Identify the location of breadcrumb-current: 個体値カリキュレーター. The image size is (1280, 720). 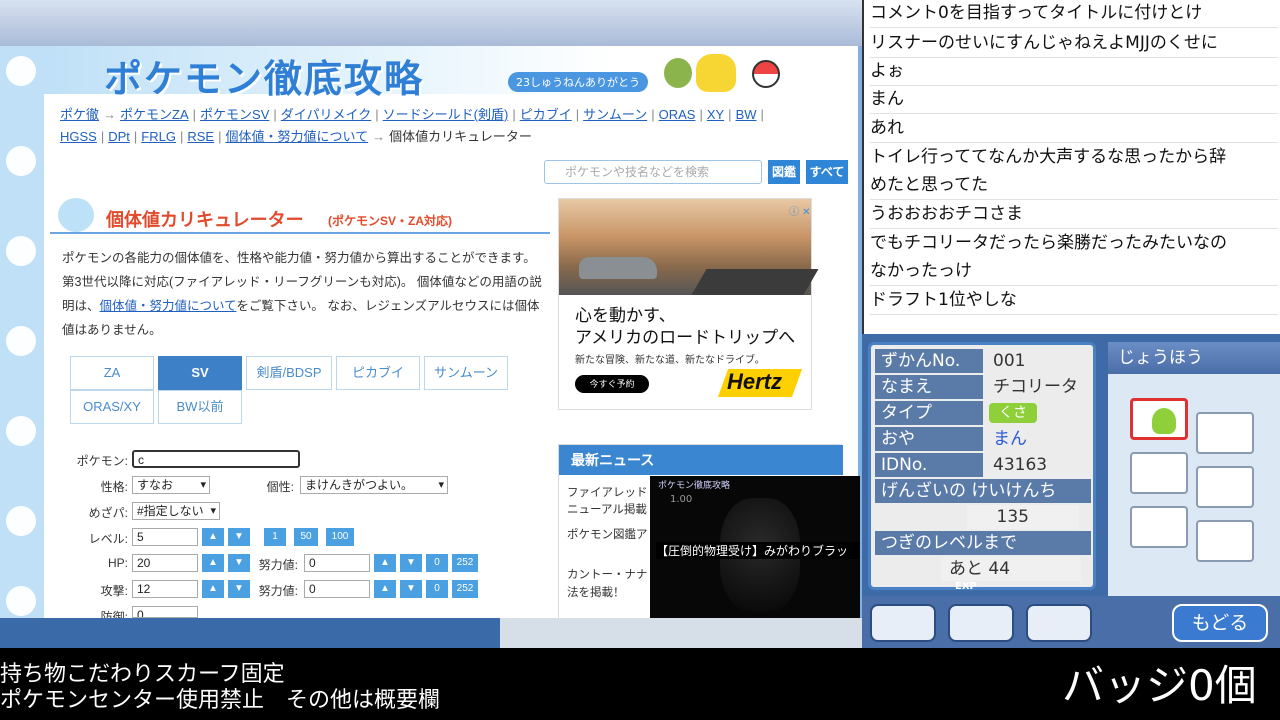
(460, 136).